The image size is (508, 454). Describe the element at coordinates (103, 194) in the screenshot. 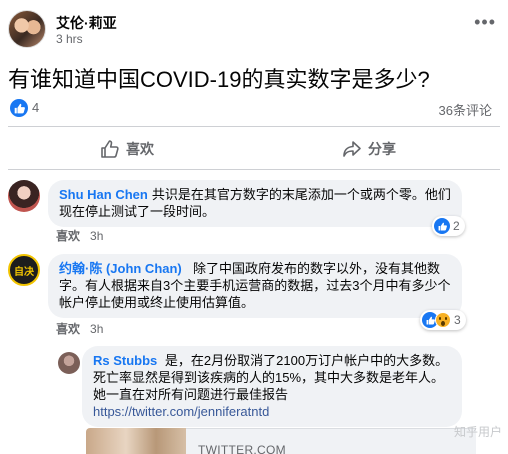

I see `commenter-name: Shu Han Chen` at that location.